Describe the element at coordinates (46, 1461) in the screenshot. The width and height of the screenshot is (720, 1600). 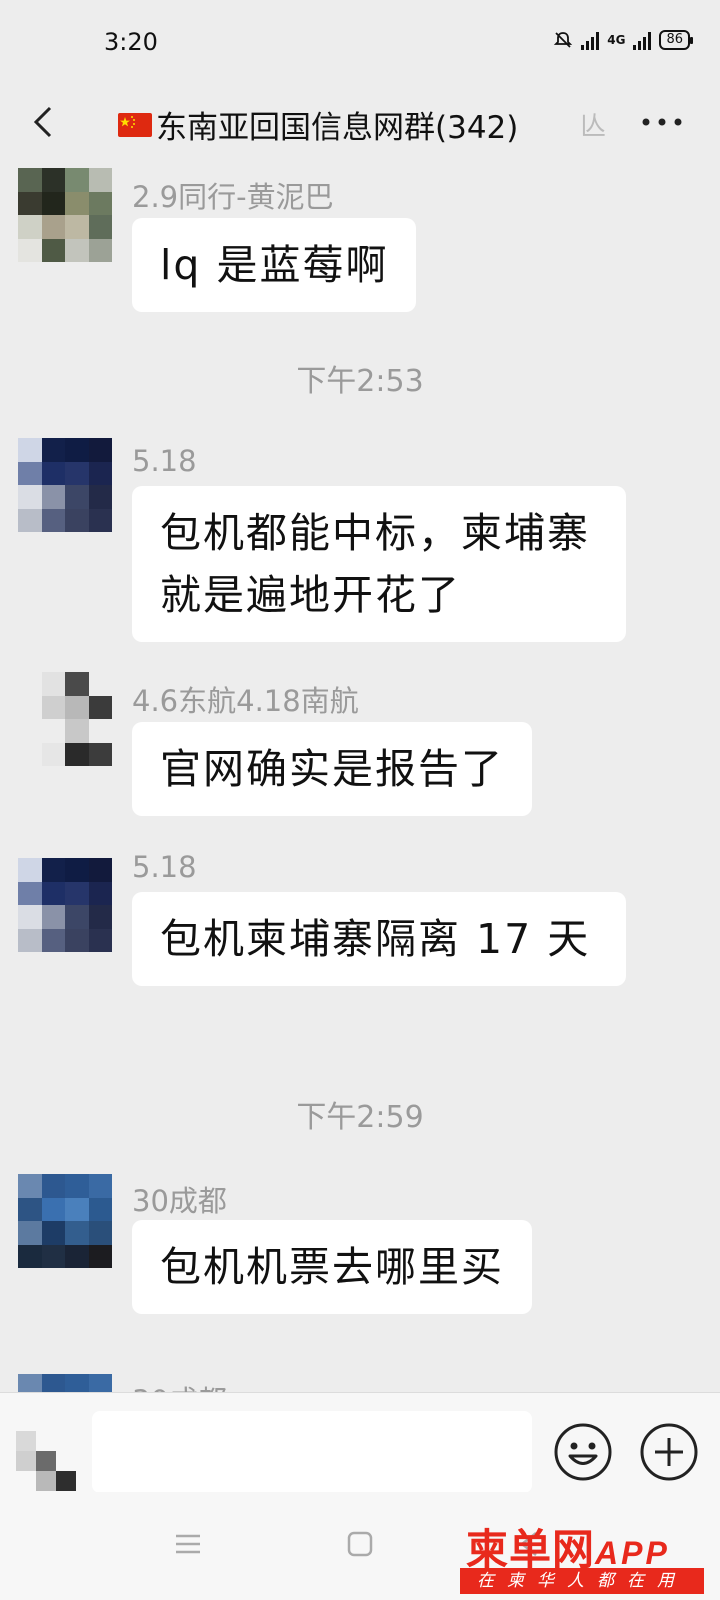
I see `voice-toggle` at that location.